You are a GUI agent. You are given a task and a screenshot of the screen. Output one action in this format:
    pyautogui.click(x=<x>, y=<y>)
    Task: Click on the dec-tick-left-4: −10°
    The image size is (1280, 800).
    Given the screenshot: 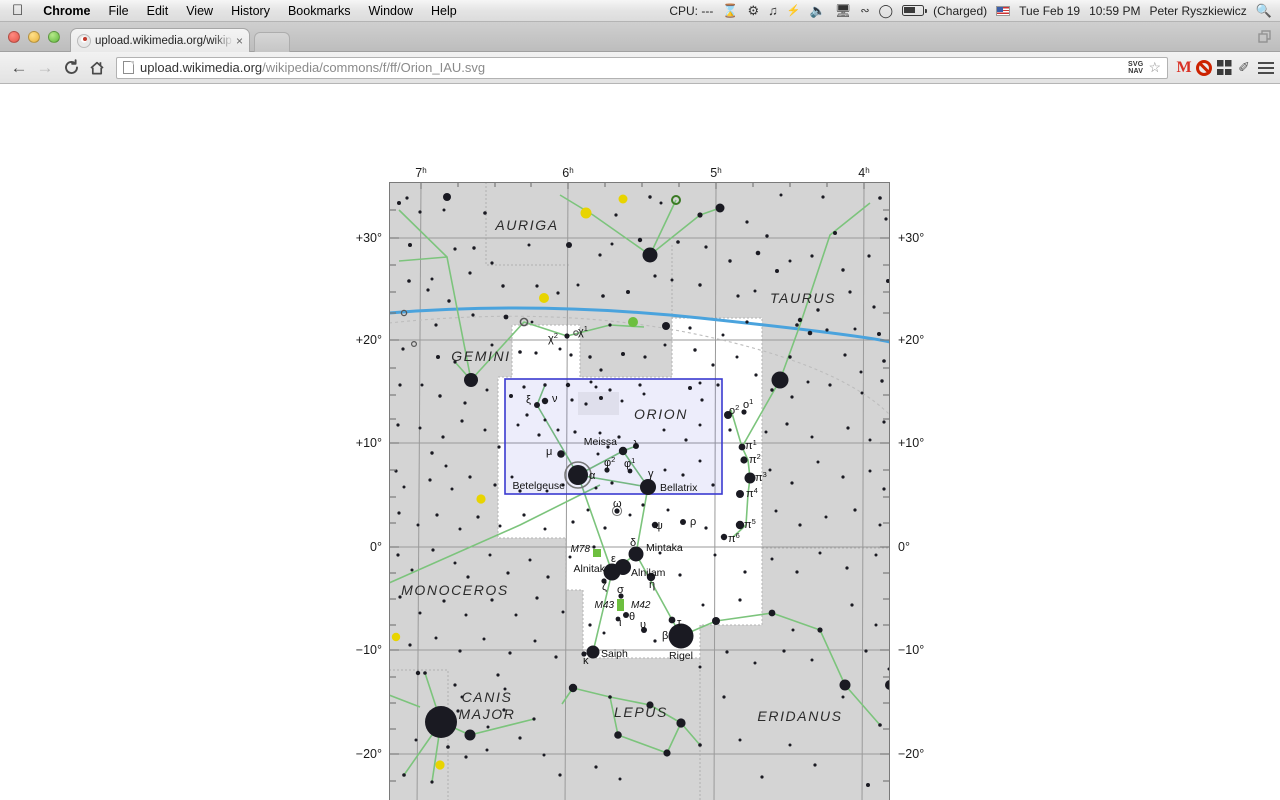 What is the action you would take?
    pyautogui.click(x=369, y=650)
    